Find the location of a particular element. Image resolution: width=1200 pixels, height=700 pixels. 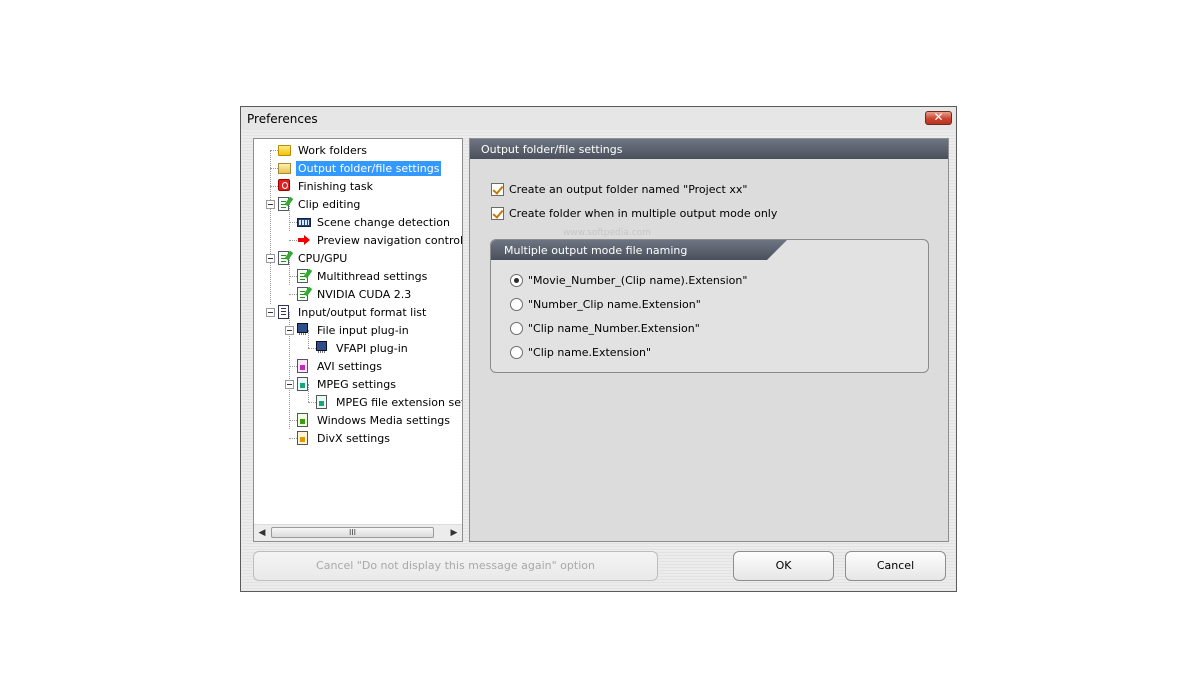

scroll-right-icon: ▶ is located at coordinates (454, 533).